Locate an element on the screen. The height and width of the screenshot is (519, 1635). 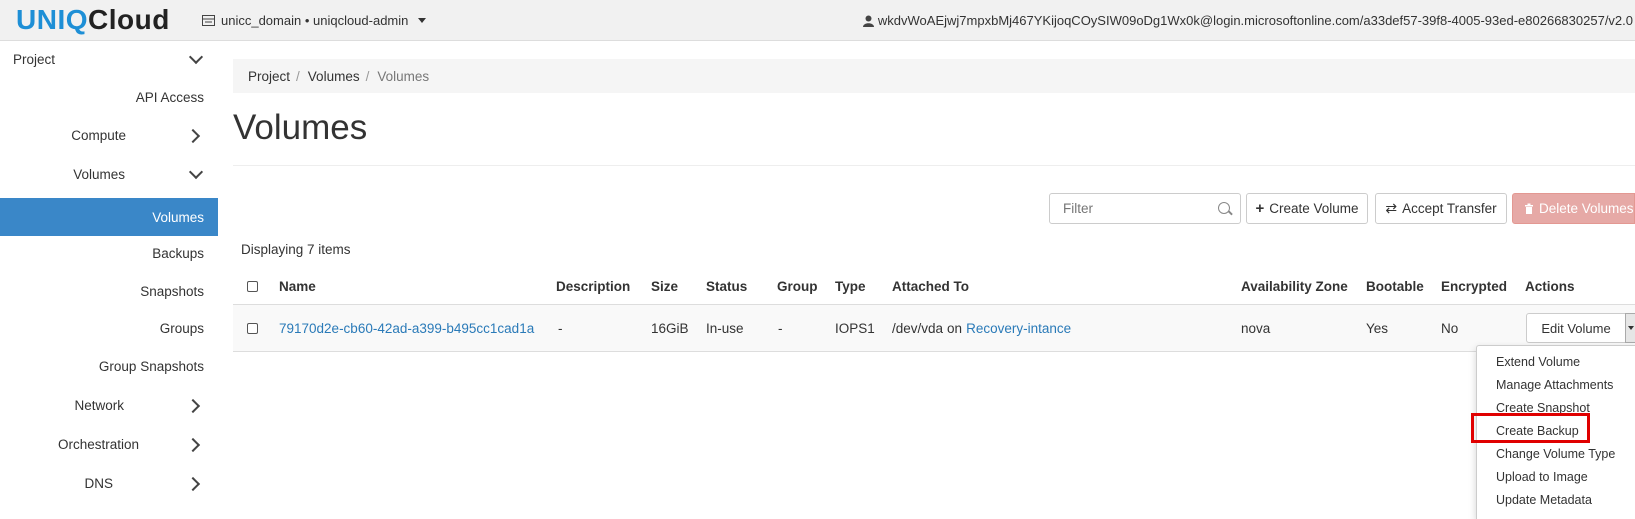
header-actions: Actions is located at coordinates (1550, 286).